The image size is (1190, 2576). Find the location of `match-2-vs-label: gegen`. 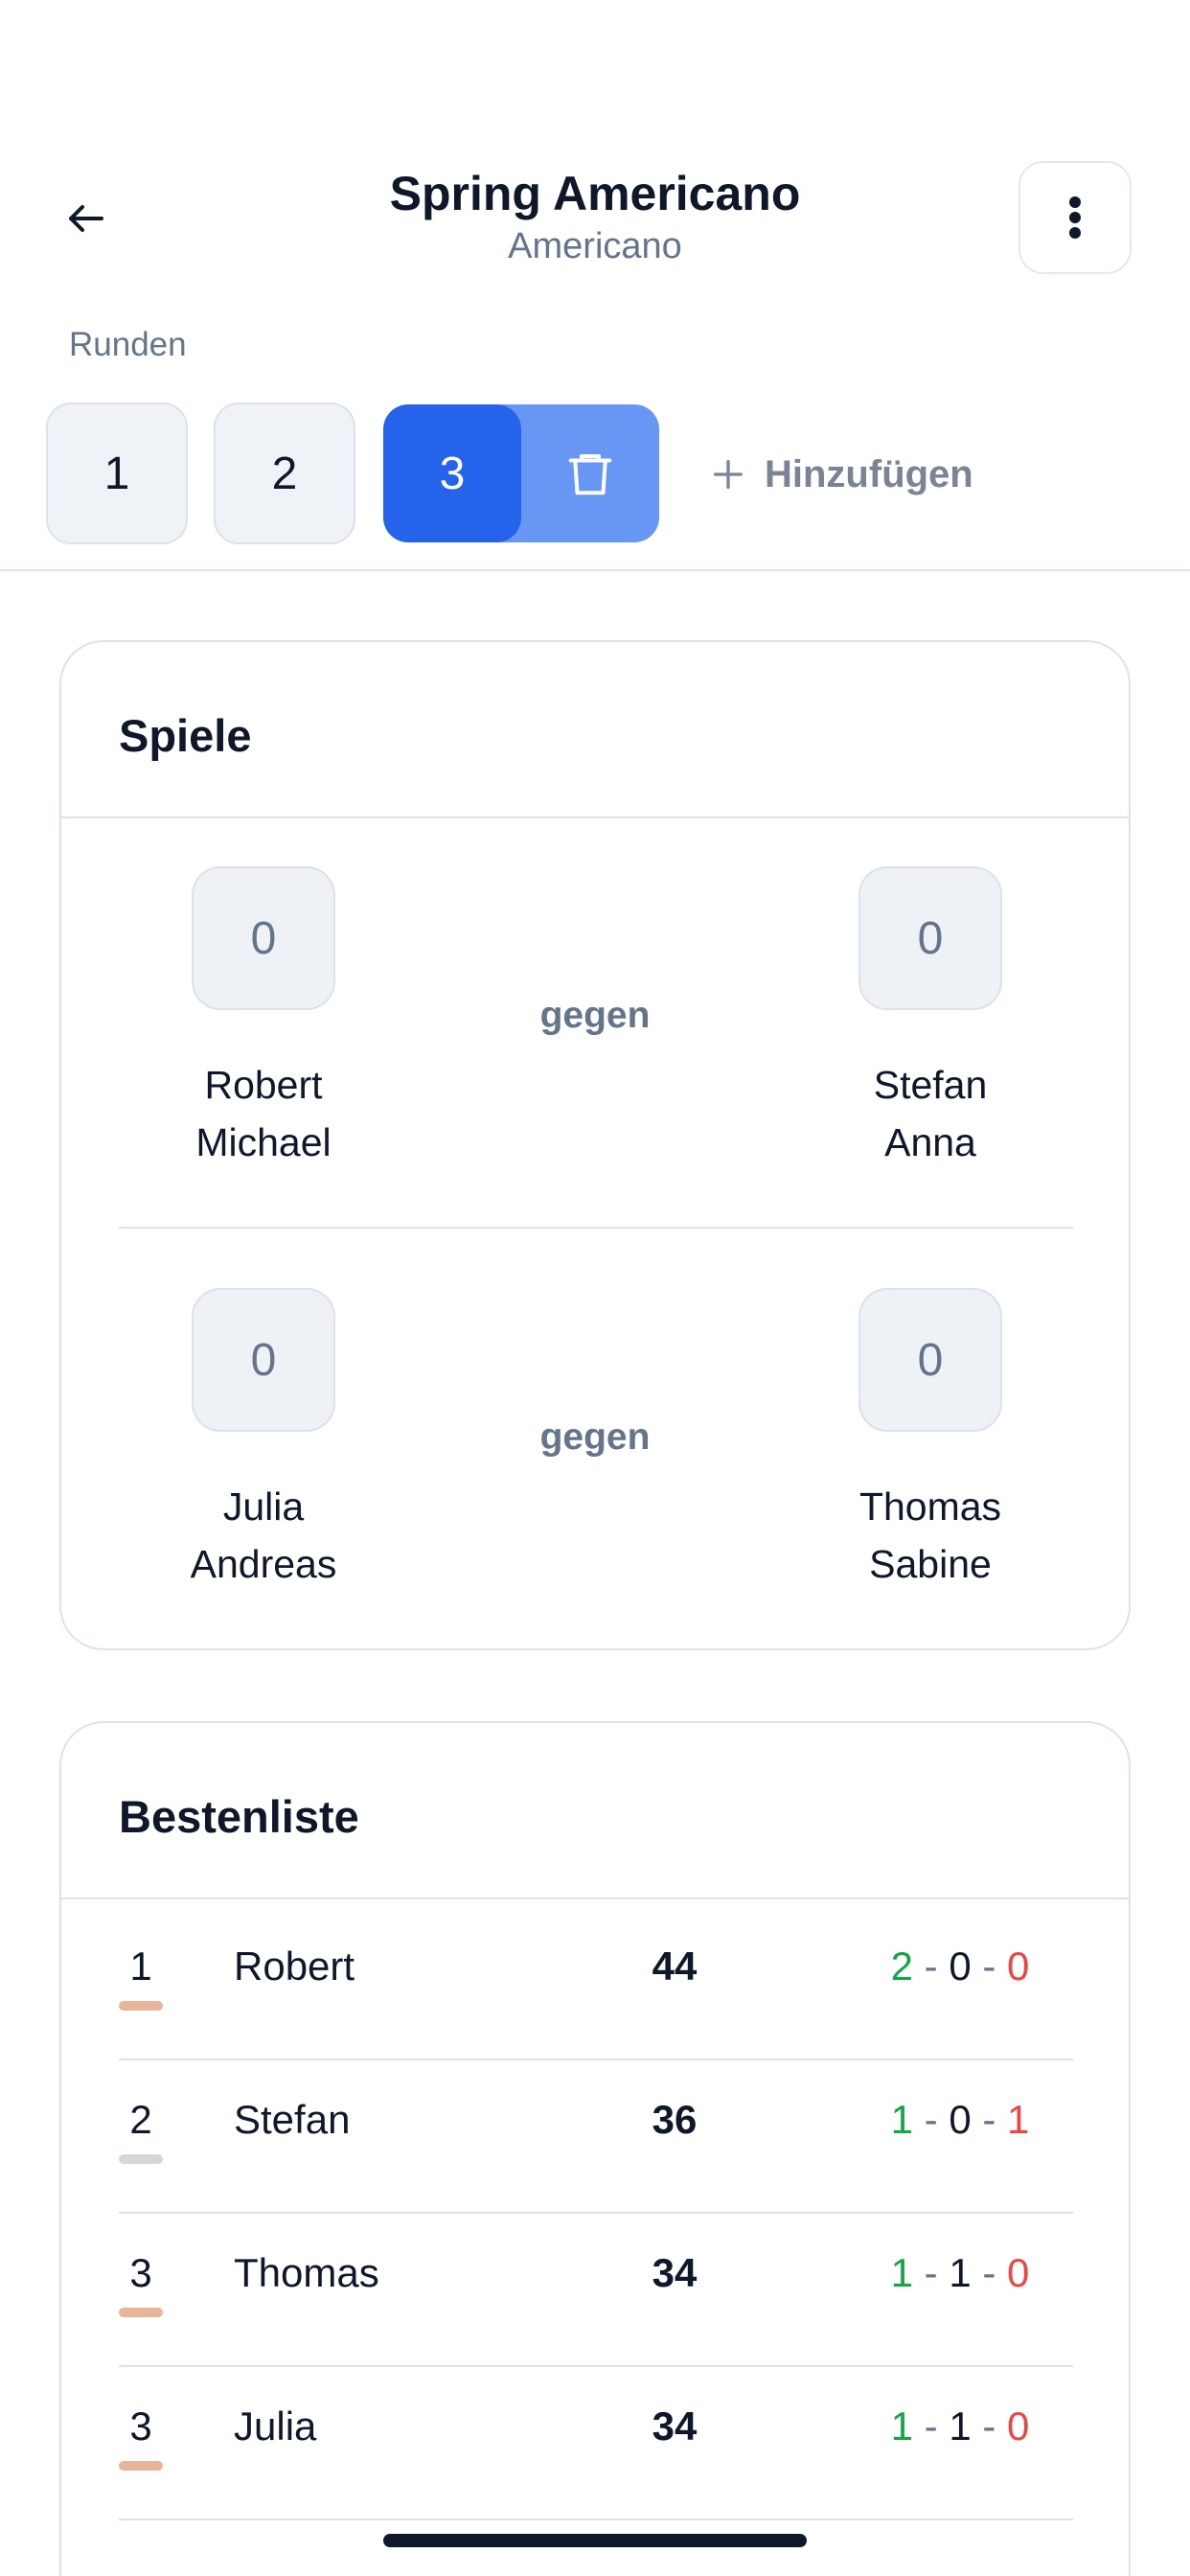

match-2-vs-label: gegen is located at coordinates (595, 1437).